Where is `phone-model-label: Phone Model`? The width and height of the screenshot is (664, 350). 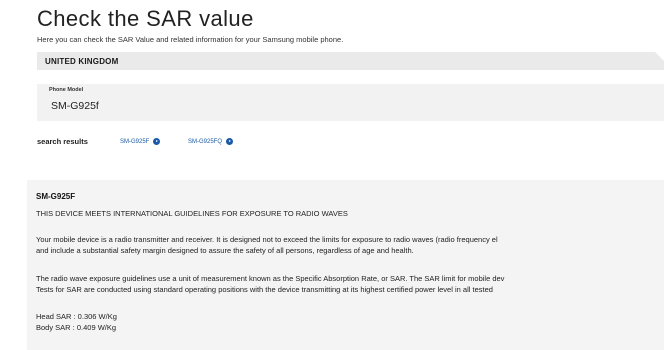
phone-model-label: Phone Model is located at coordinates (66, 90).